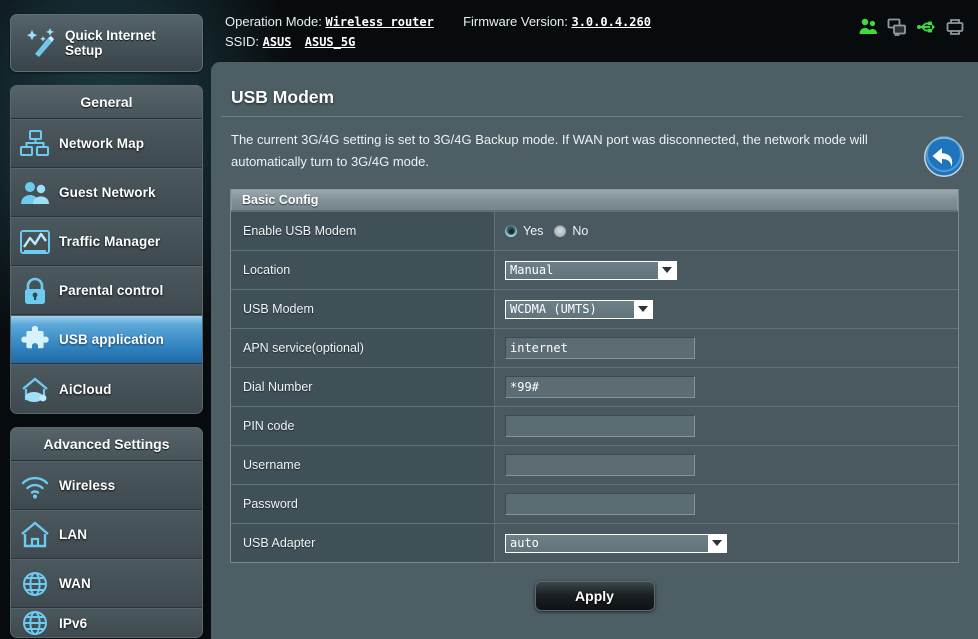 This screenshot has width=978, height=639. What do you see at coordinates (571, 231) in the screenshot?
I see `enable-usb-modem-no-radio: No` at bounding box center [571, 231].